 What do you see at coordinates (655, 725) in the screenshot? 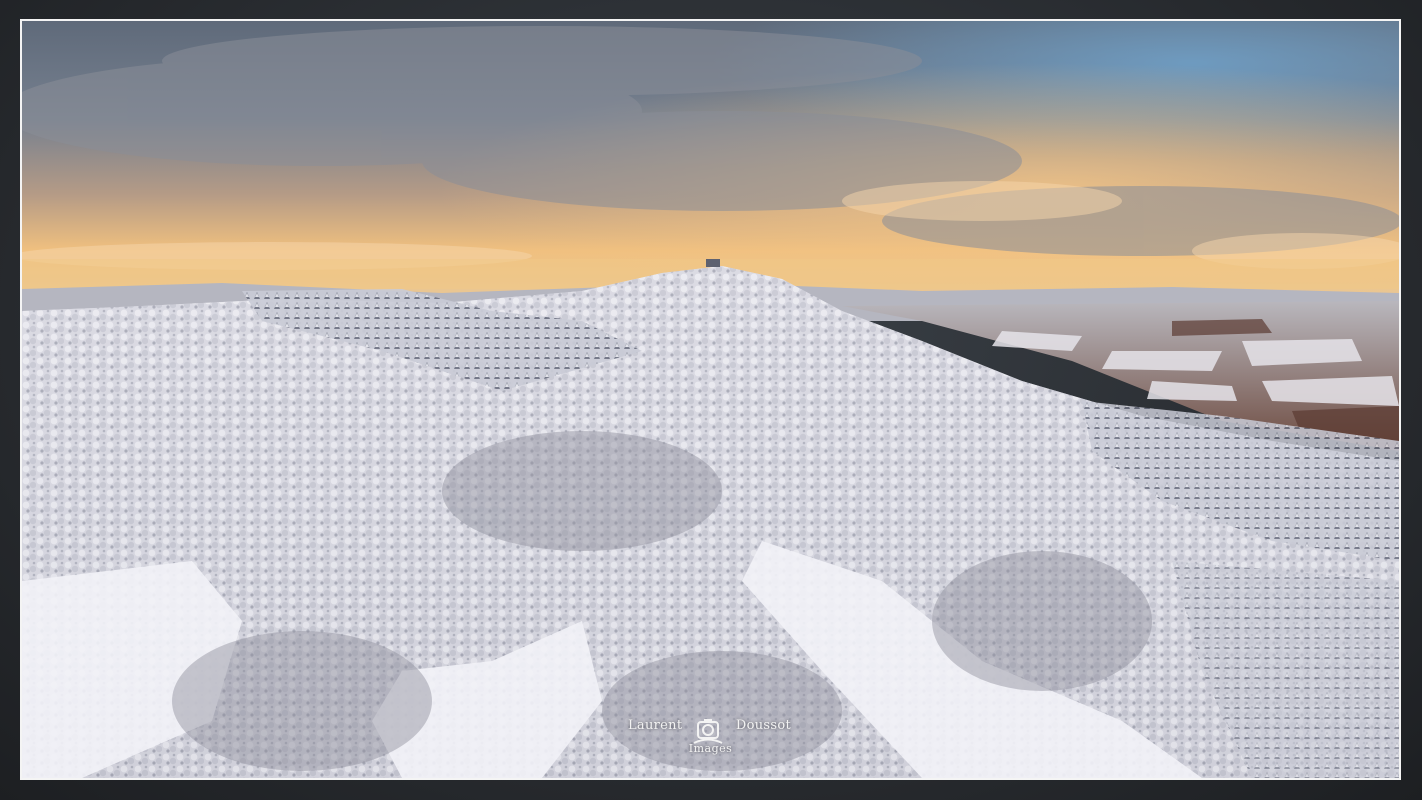
I see `watermark-first-name: Laurent` at bounding box center [655, 725].